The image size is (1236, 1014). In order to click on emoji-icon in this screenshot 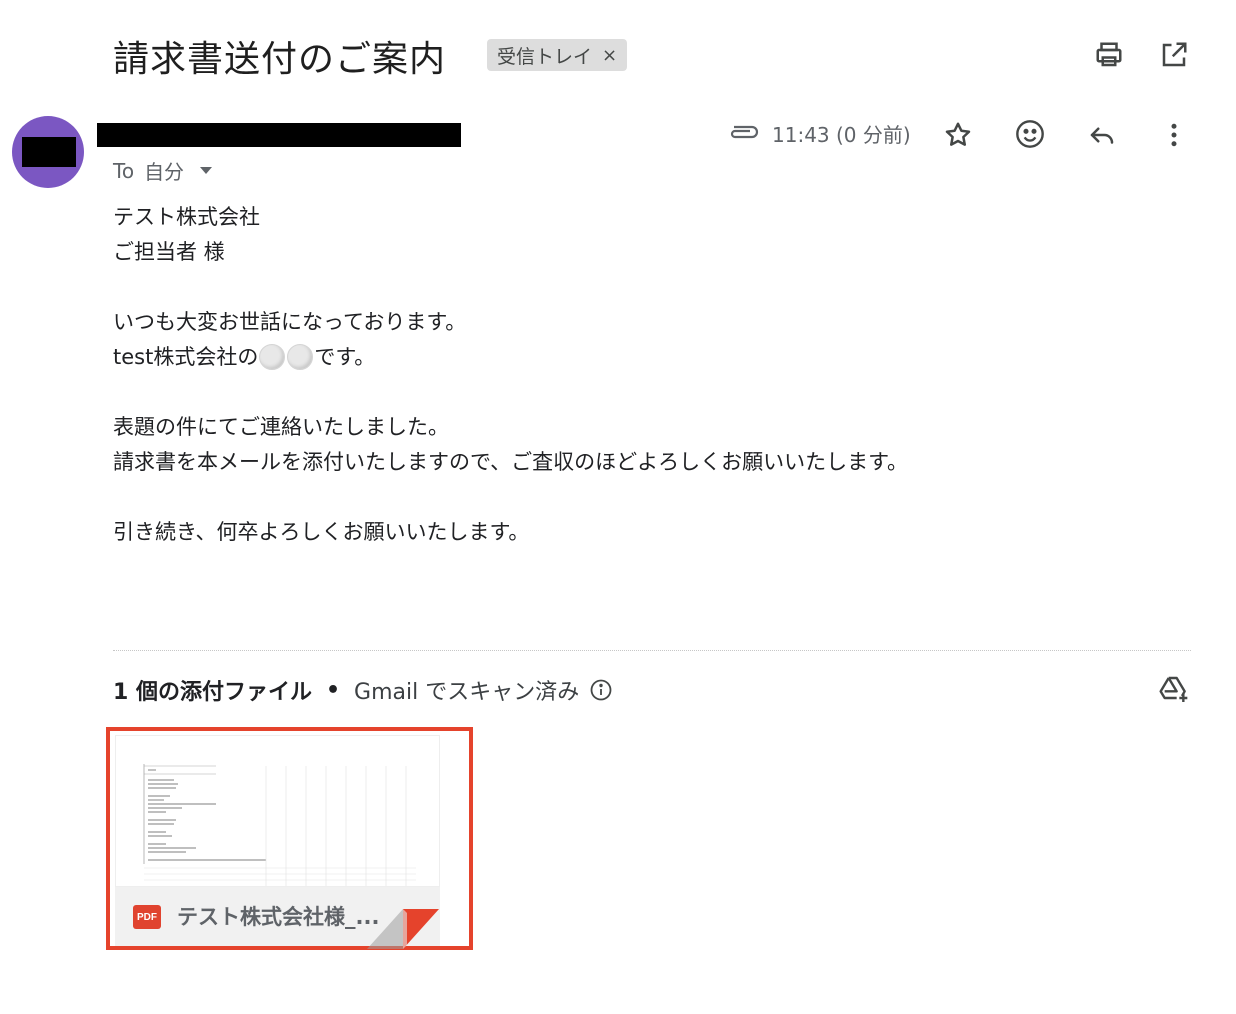, I will do `click(1030, 134)`.